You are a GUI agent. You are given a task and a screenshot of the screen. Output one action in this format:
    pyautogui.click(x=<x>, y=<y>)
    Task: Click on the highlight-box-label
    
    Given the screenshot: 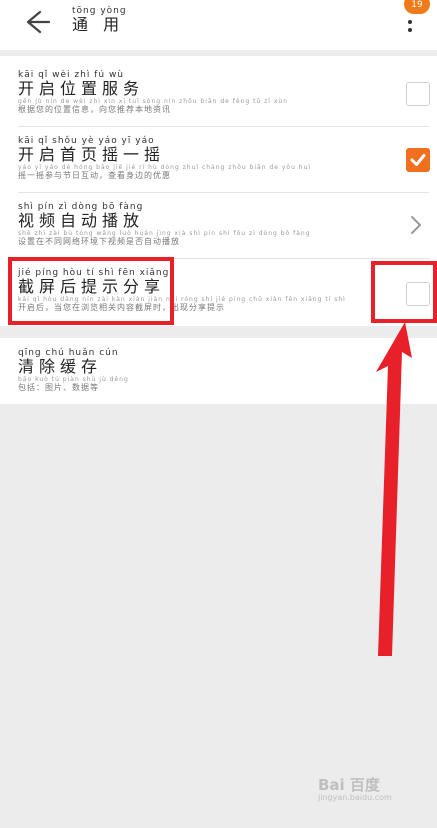 What is the action you would take?
    pyautogui.click(x=91, y=291)
    